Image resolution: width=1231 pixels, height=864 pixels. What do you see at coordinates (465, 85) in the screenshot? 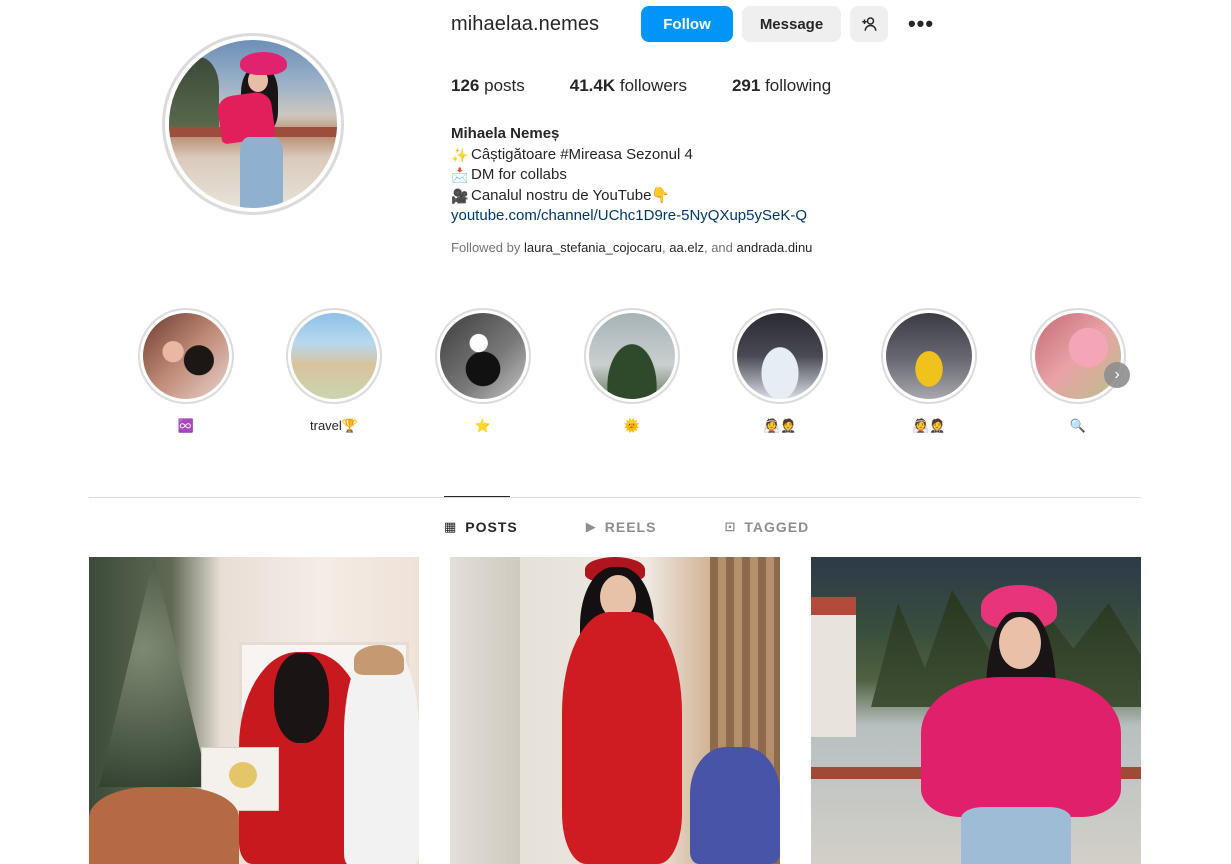
I see `posts-count: 126` at bounding box center [465, 85].